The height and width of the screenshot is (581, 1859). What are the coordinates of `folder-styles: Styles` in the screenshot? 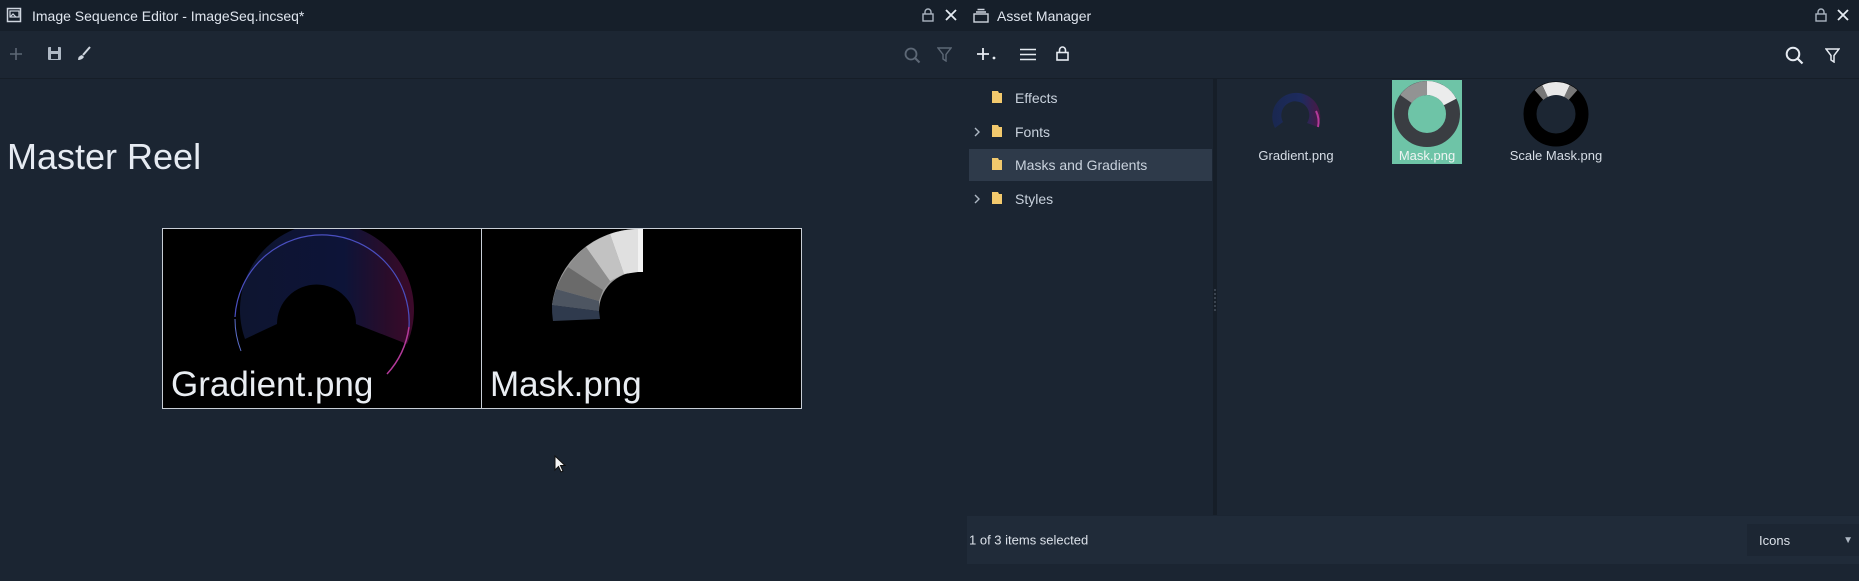 It's located at (1090, 199).